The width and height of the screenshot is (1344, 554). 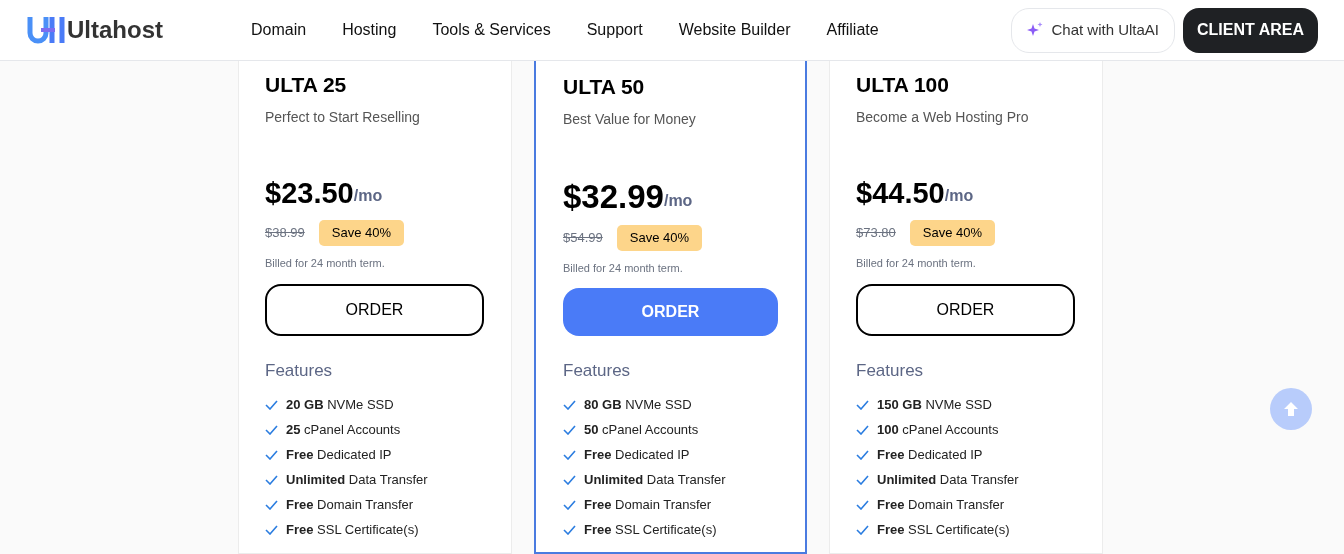 What do you see at coordinates (938, 429) in the screenshot?
I see `feature-text: 100 cPanel Accounts` at bounding box center [938, 429].